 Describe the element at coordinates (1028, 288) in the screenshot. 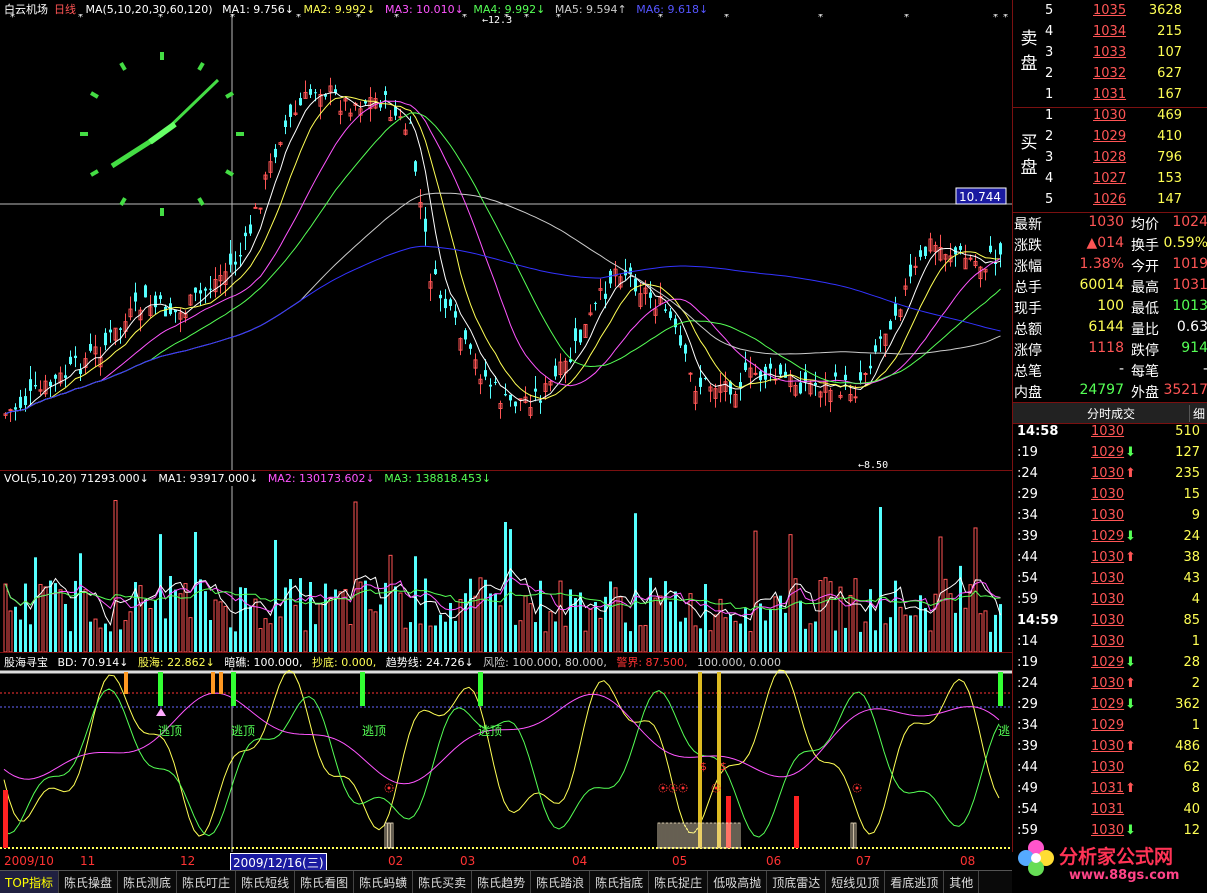

I see `quote-key: 总手` at that location.